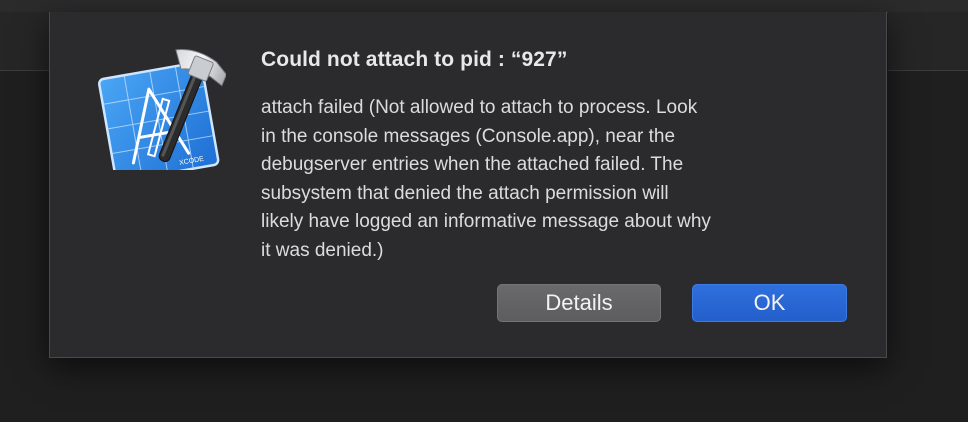 The height and width of the screenshot is (422, 968). Describe the element at coordinates (769, 303) in the screenshot. I see `ok-button: OK` at that location.